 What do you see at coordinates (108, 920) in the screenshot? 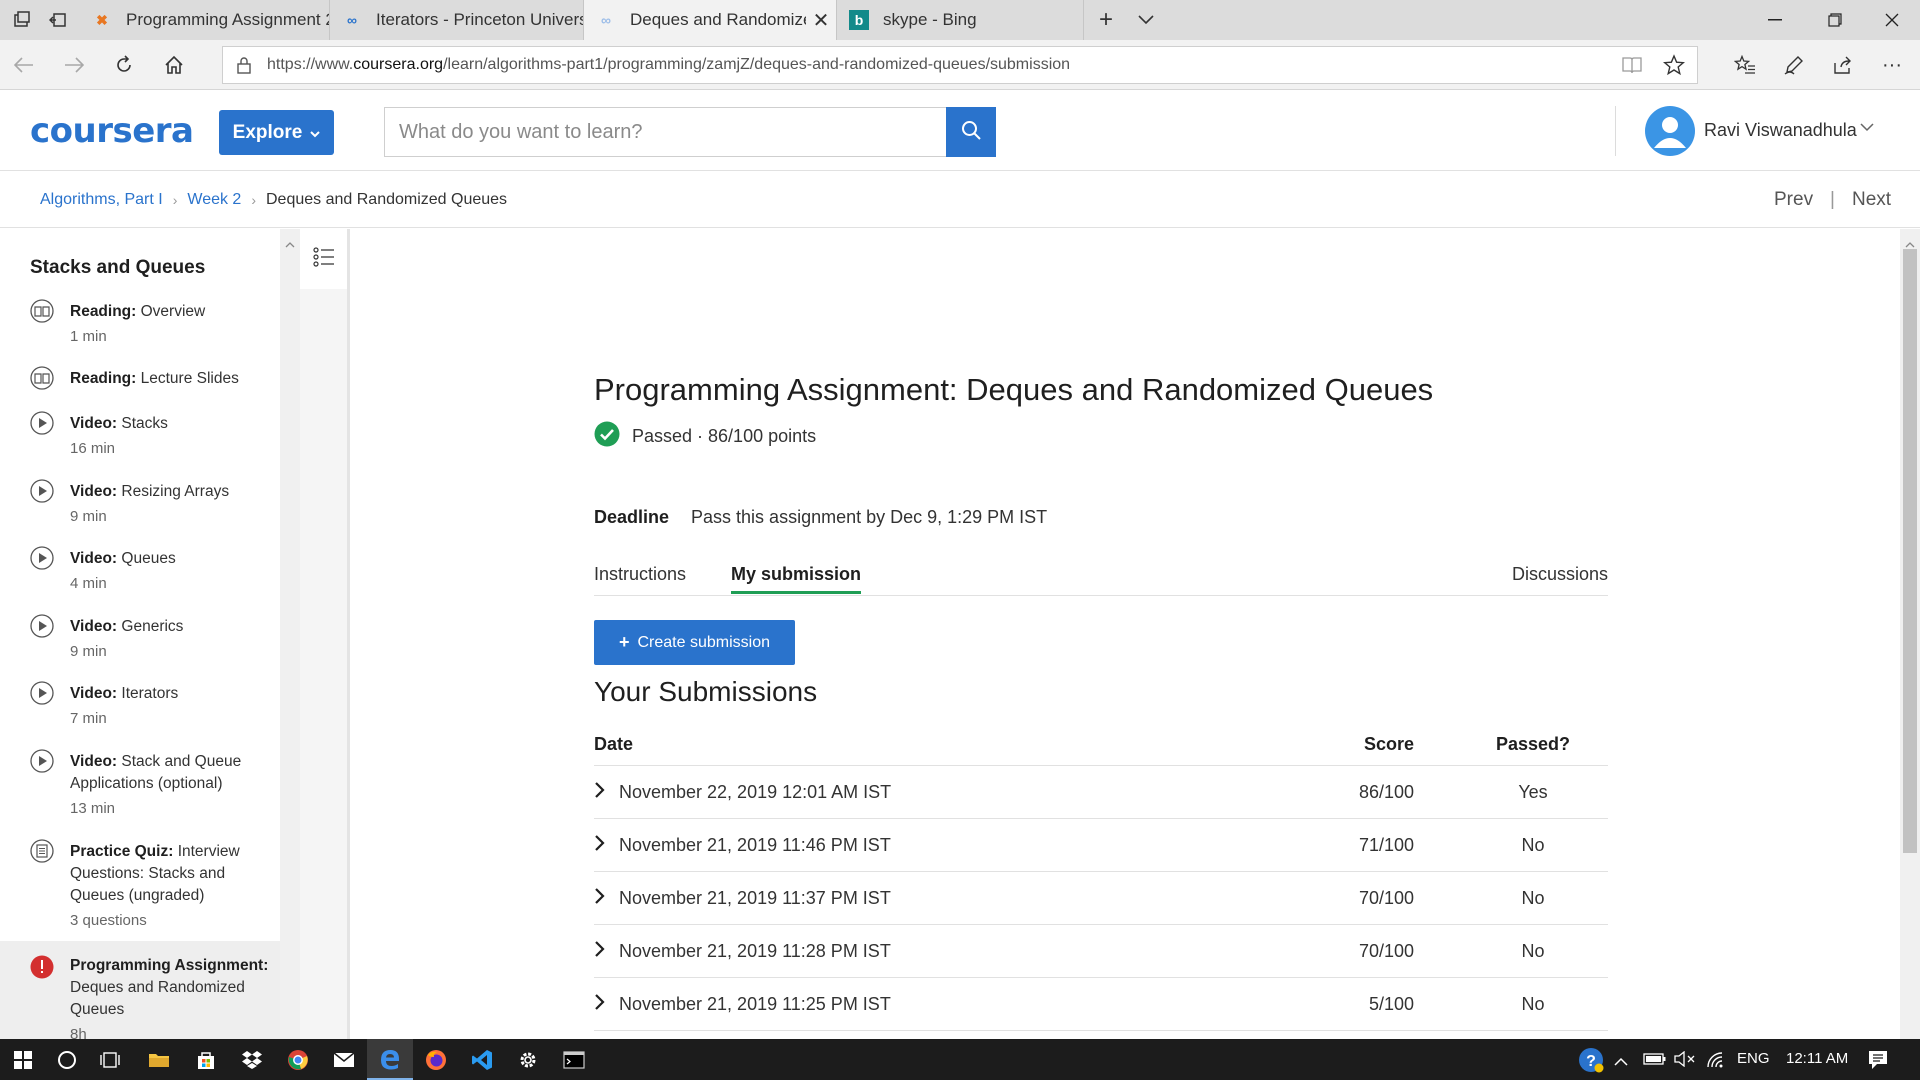
I see `lesson-meta: 3 questions` at bounding box center [108, 920].